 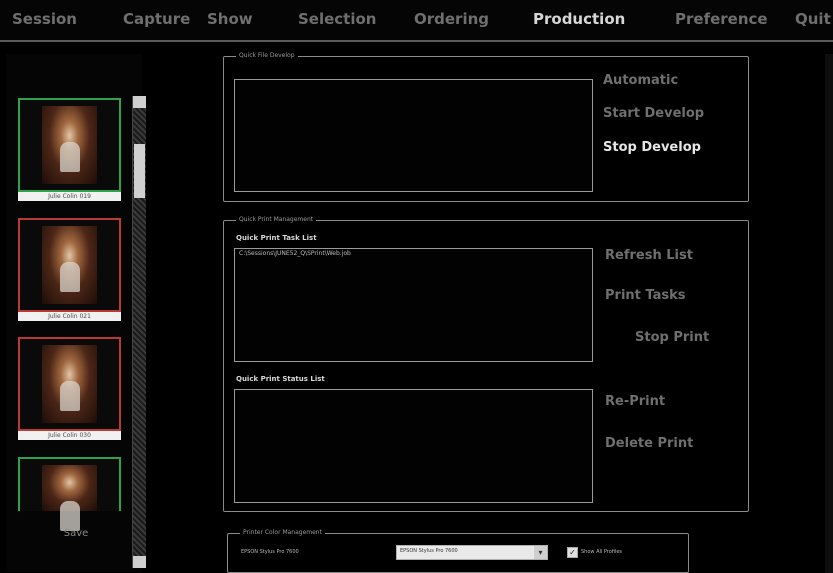 What do you see at coordinates (44, 19) in the screenshot?
I see `menu-session: Session` at bounding box center [44, 19].